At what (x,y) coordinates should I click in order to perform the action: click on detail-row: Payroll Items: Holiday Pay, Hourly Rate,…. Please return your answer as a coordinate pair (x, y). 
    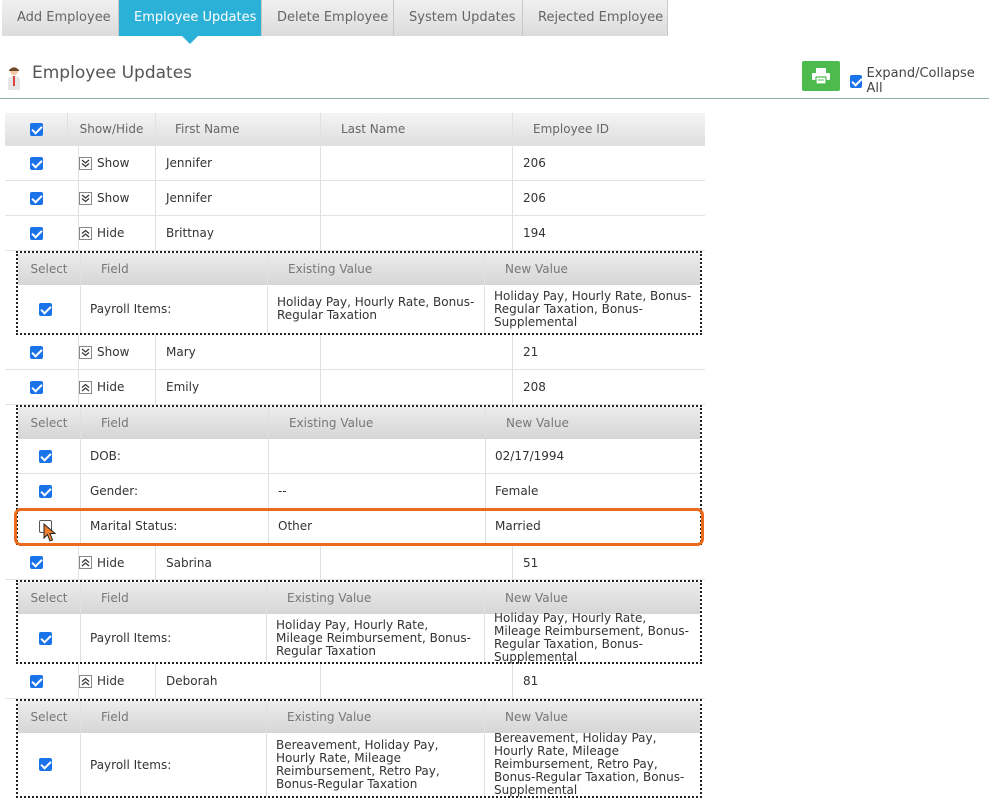
    Looking at the image, I should click on (359, 309).